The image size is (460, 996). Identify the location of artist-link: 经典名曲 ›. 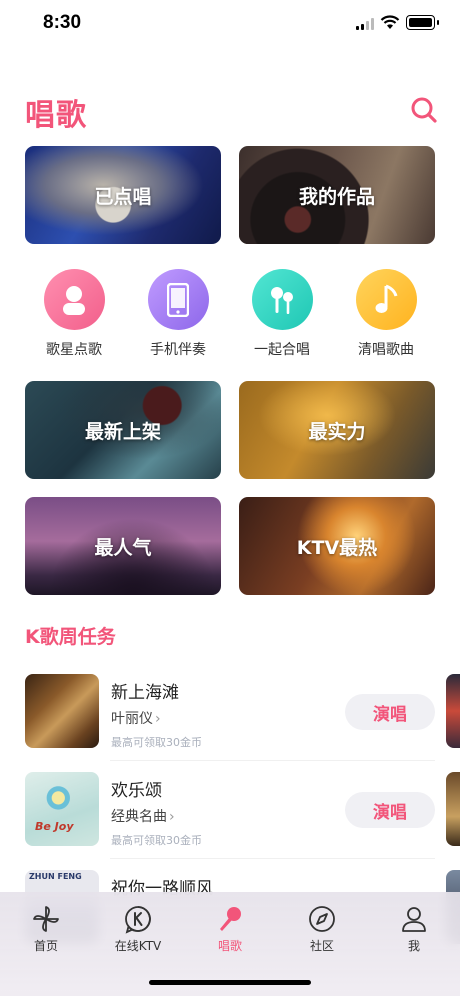
(143, 816).